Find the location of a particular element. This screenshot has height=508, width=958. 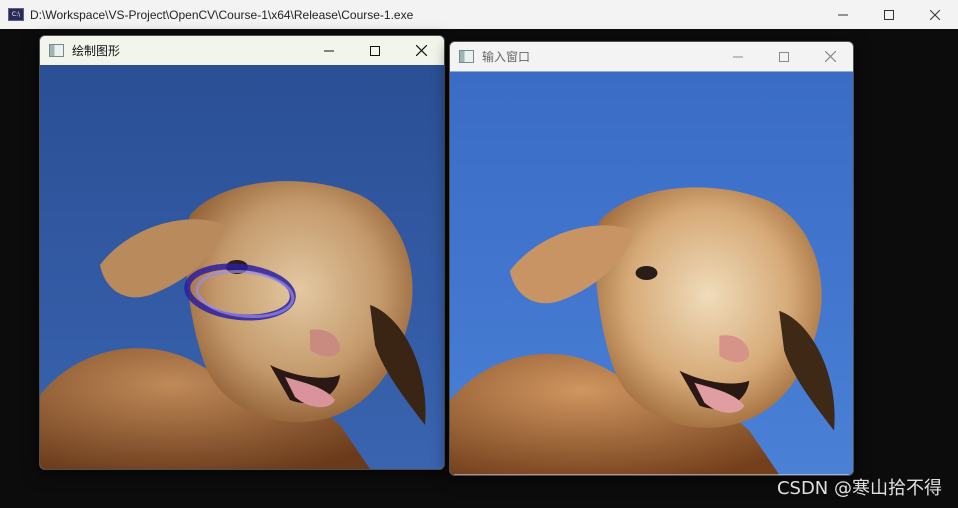

console-app-icon: C:\ is located at coordinates (16, 14).